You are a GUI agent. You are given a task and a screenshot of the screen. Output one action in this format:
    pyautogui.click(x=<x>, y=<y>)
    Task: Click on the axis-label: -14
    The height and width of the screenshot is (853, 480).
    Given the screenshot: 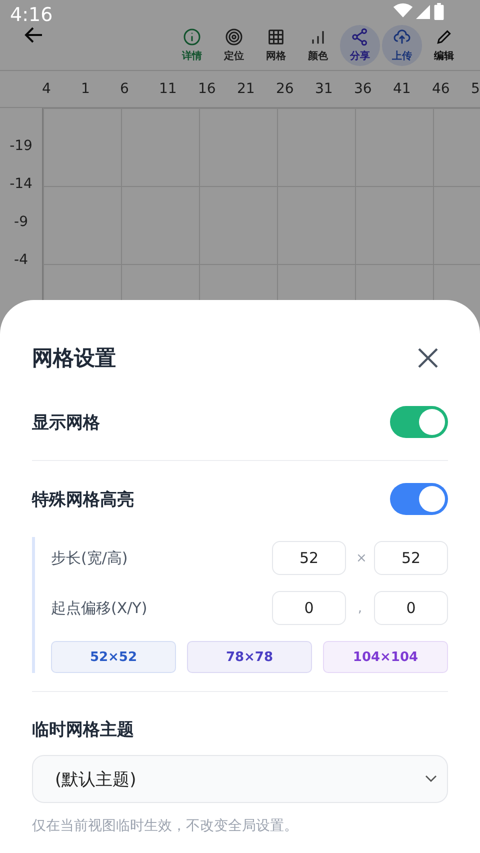 What is the action you would take?
    pyautogui.click(x=21, y=184)
    